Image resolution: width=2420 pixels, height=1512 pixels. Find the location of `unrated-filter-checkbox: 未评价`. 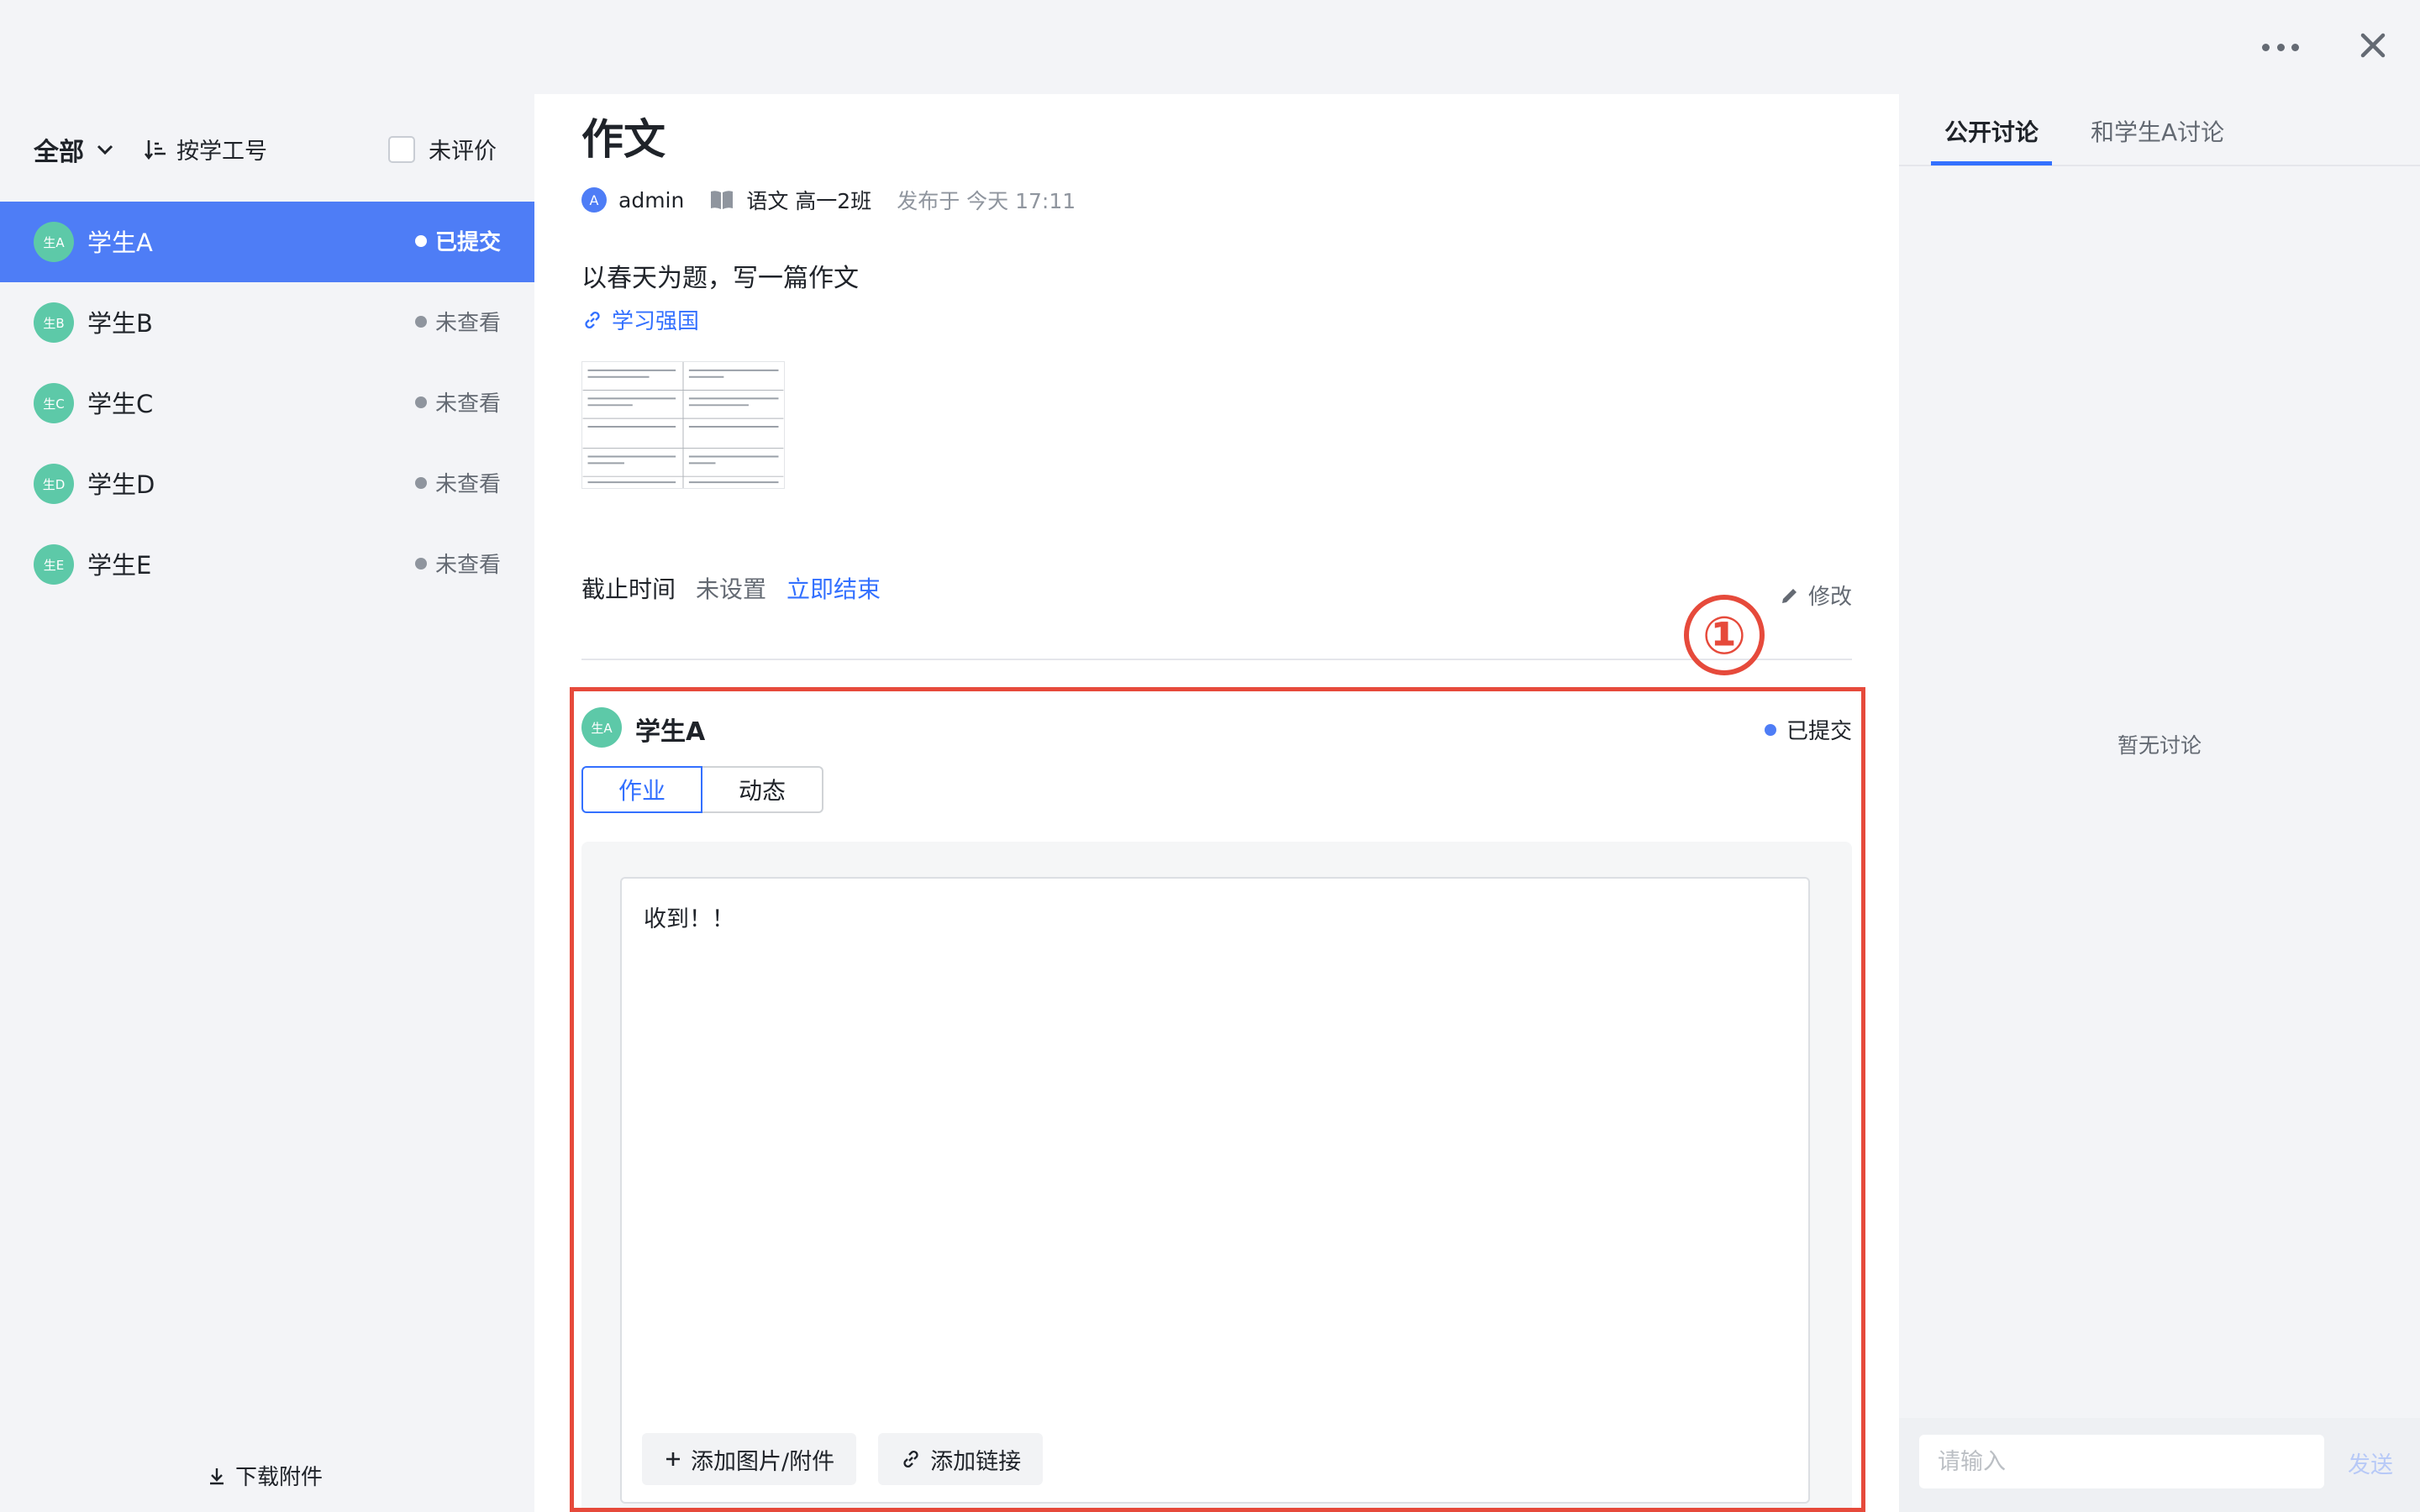

unrated-filter-checkbox: 未评价 is located at coordinates (442, 149).